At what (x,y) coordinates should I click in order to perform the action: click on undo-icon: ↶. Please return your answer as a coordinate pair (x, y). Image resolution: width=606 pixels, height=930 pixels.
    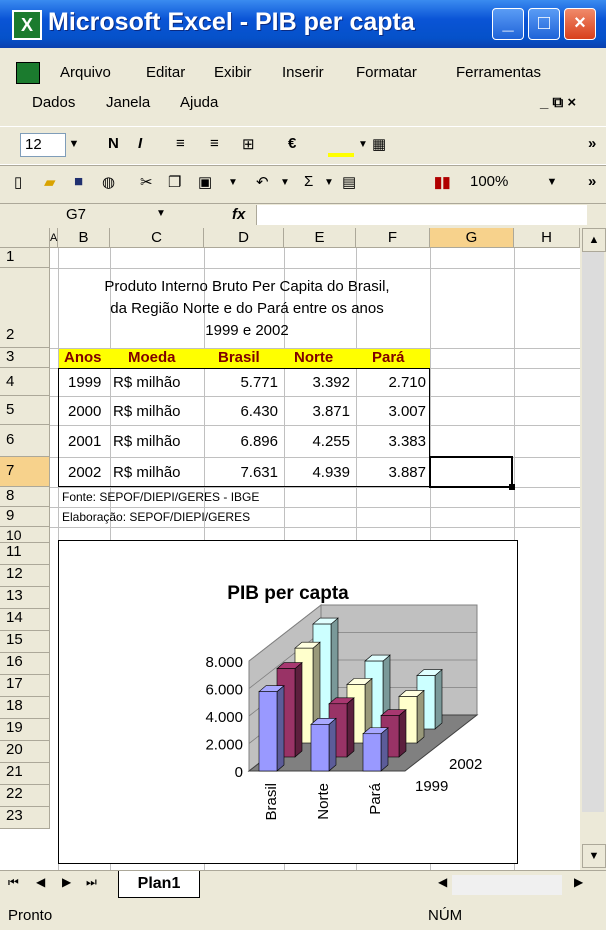
    Looking at the image, I should click on (262, 182).